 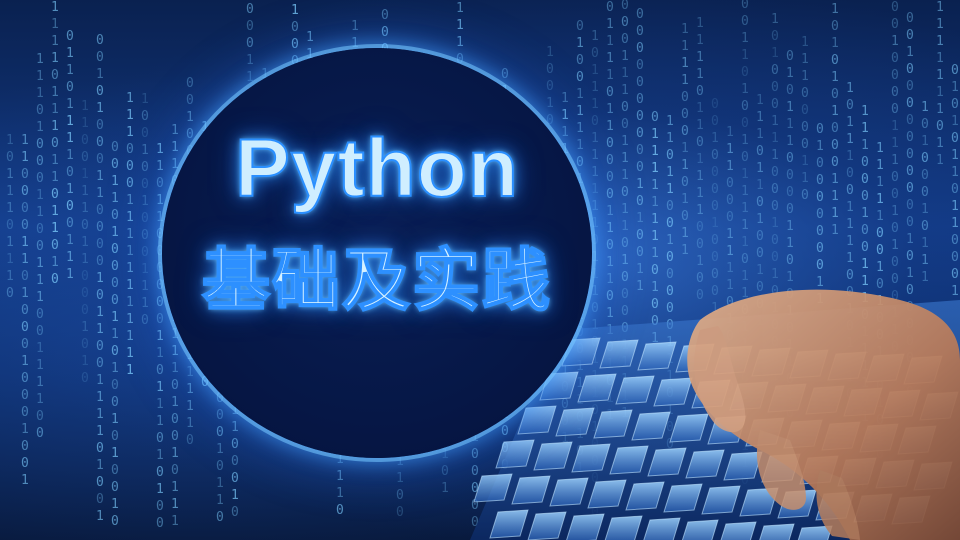 What do you see at coordinates (376, 281) in the screenshot?
I see `course-subtitle: 基础及实践` at bounding box center [376, 281].